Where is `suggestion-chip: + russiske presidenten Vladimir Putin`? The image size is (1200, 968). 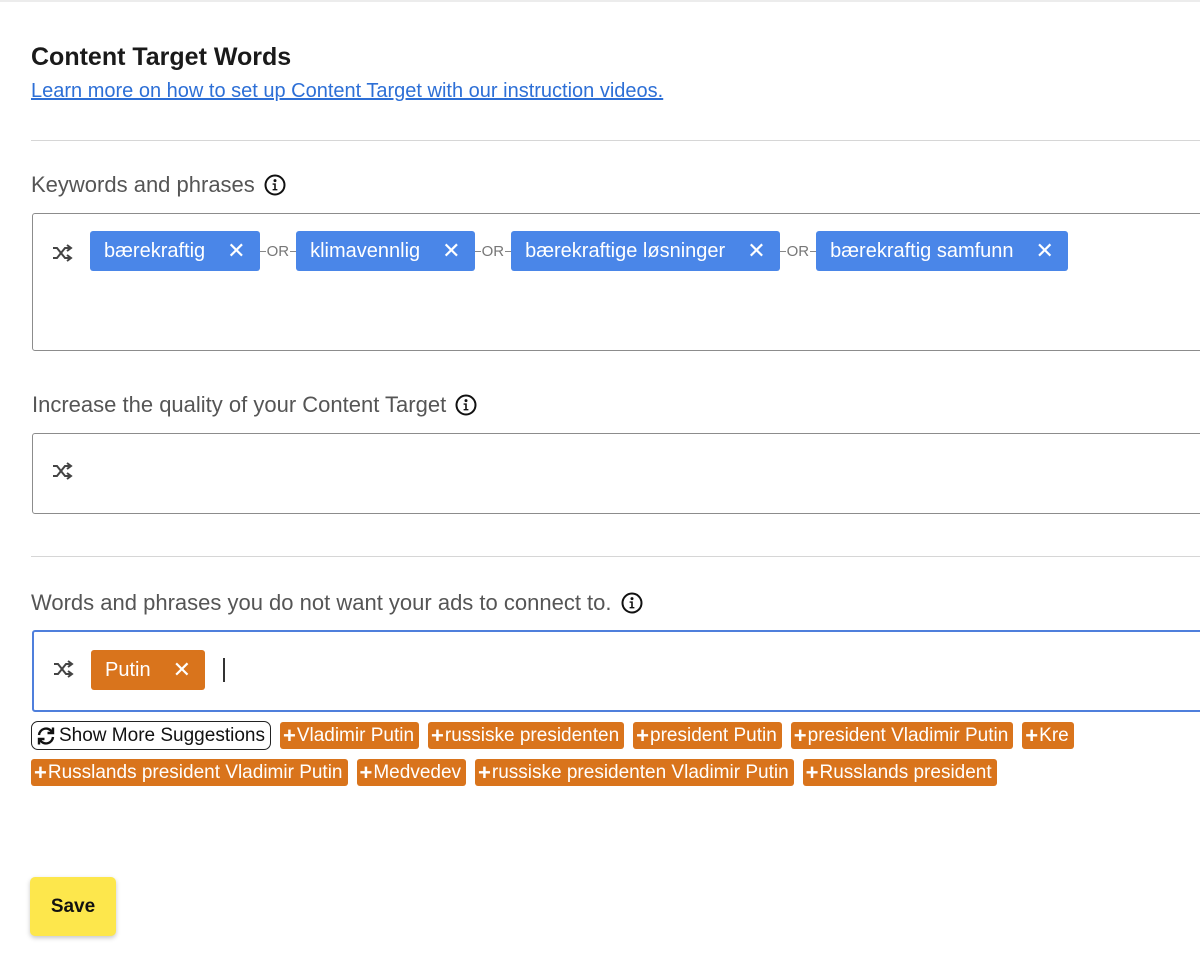
suggestion-chip: + russiske presidenten Vladimir Putin is located at coordinates (634, 772).